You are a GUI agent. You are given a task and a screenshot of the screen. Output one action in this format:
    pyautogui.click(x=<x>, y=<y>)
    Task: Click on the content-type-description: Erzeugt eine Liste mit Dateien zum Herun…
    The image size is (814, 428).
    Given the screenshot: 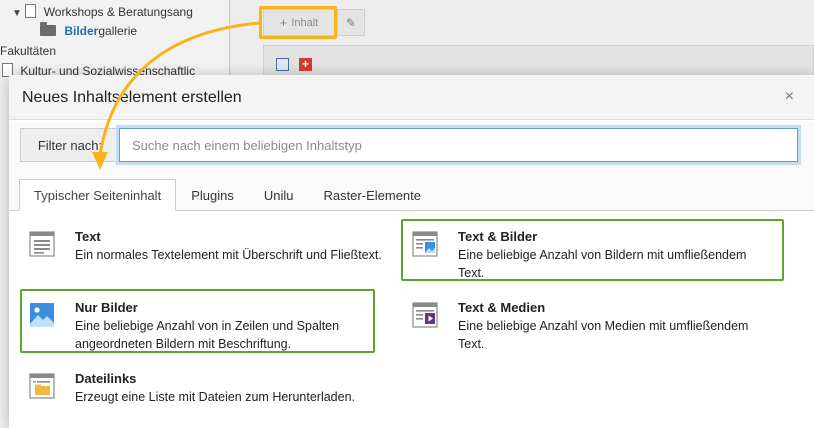 What is the action you would take?
    pyautogui.click(x=215, y=397)
    